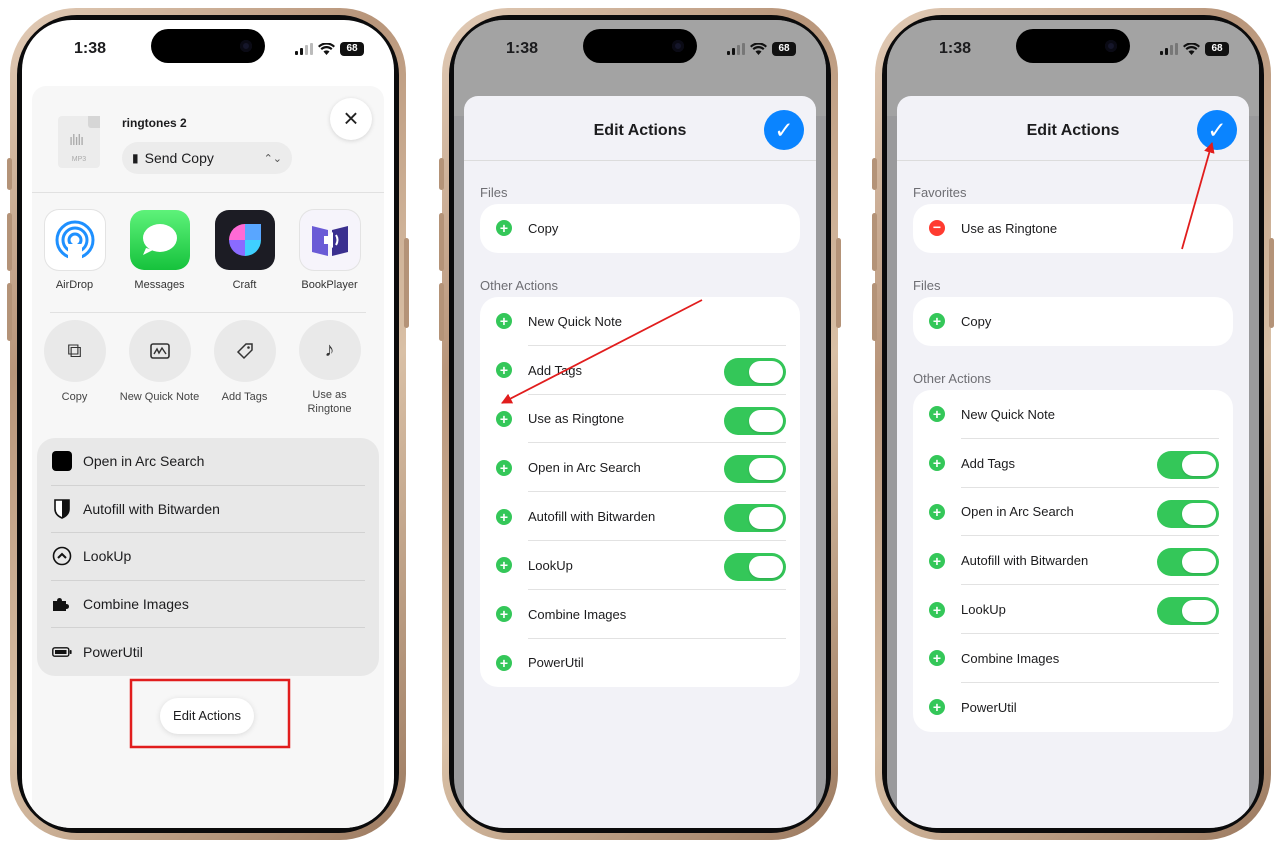 The width and height of the screenshot is (1280, 847). I want to click on file-fold, so click(94, 122).